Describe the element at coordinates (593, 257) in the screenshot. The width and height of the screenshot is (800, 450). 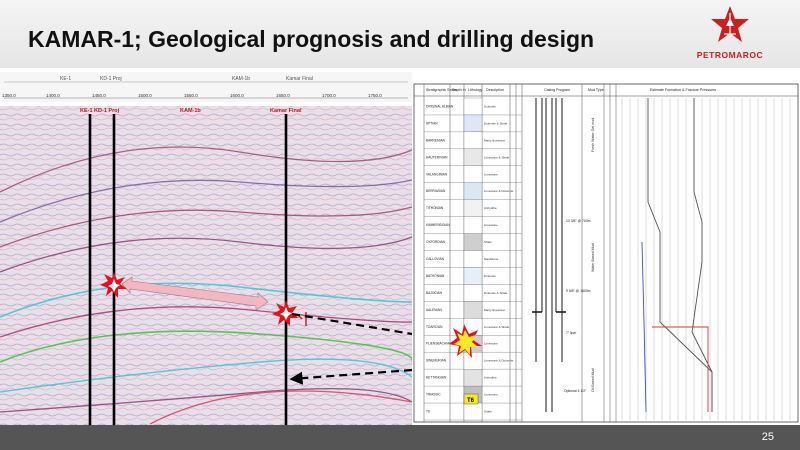
I see `mud-label: Water Based Mud` at that location.